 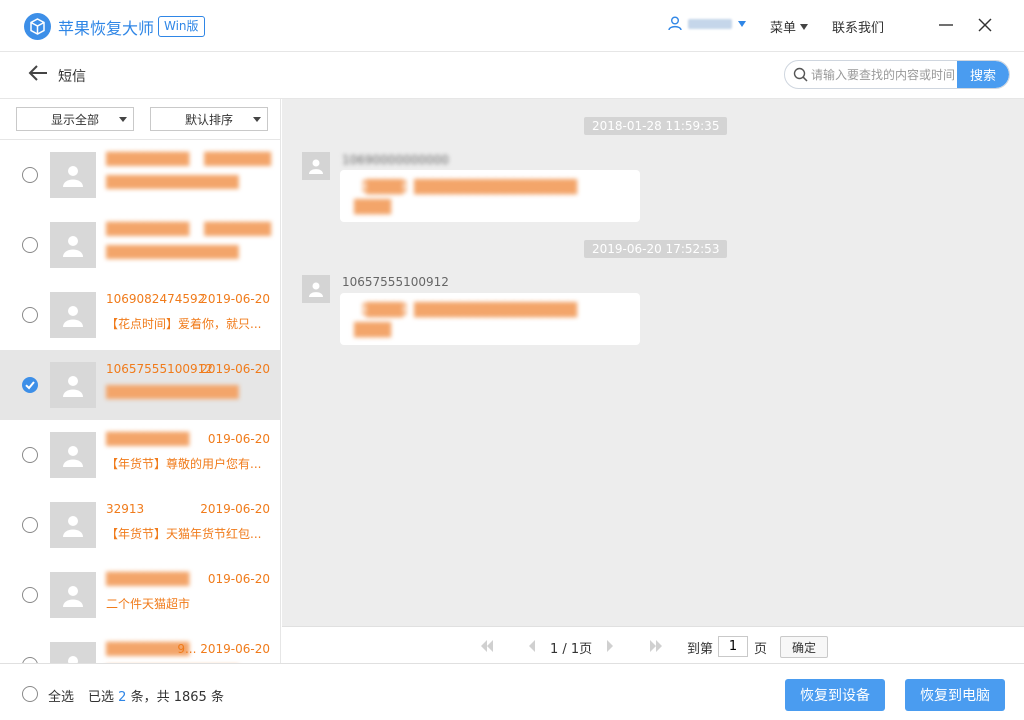 What do you see at coordinates (835, 695) in the screenshot?
I see `restore-to-device-button: 恢复到设备` at bounding box center [835, 695].